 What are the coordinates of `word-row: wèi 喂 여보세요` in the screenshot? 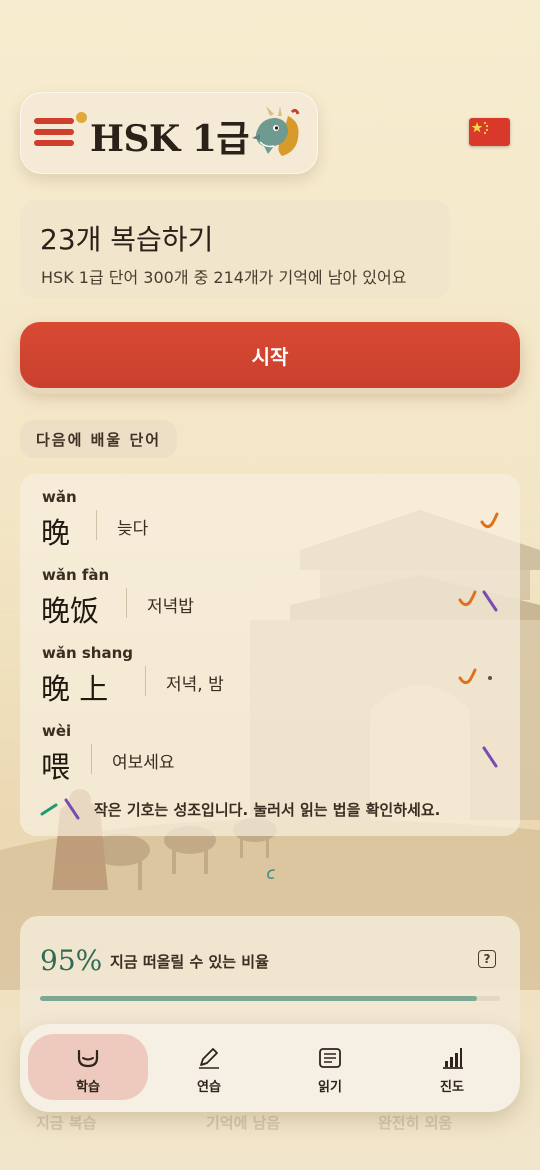 It's located at (270, 760).